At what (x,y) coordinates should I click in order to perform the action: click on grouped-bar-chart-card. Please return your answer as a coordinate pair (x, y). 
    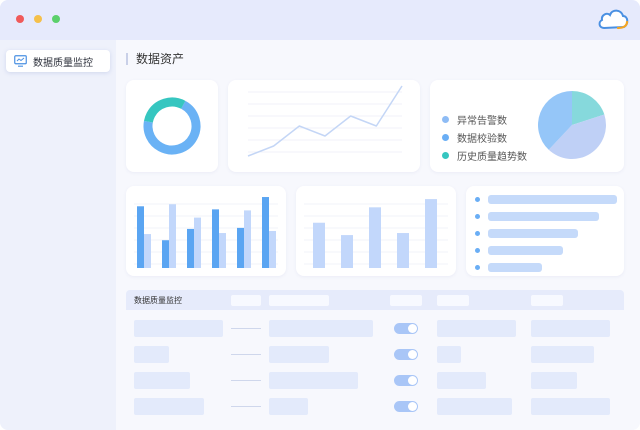
    Looking at the image, I should click on (206, 231).